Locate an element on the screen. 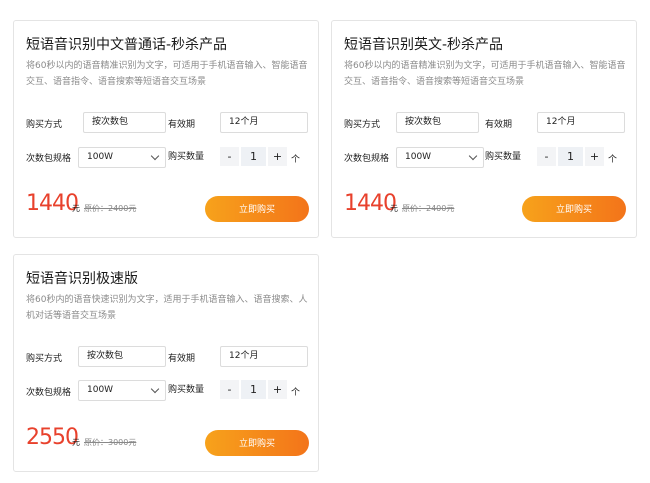 The width and height of the screenshot is (650, 483). product-title: 短语音识别英文-秒杀产品 is located at coordinates (424, 45).